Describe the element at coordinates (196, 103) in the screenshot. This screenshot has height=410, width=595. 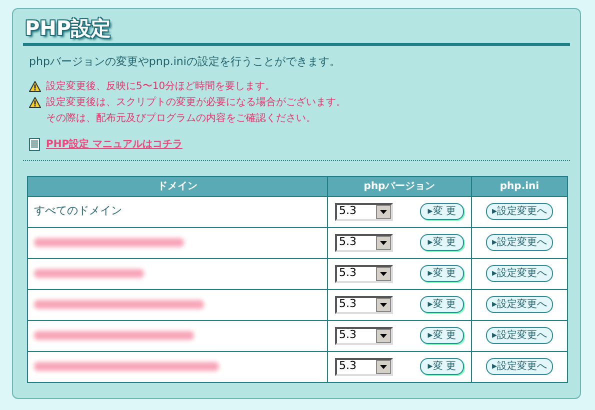
I see `notice-text: 設定変更後は、スクリプトの変更が必要になる場合がございます。` at that location.